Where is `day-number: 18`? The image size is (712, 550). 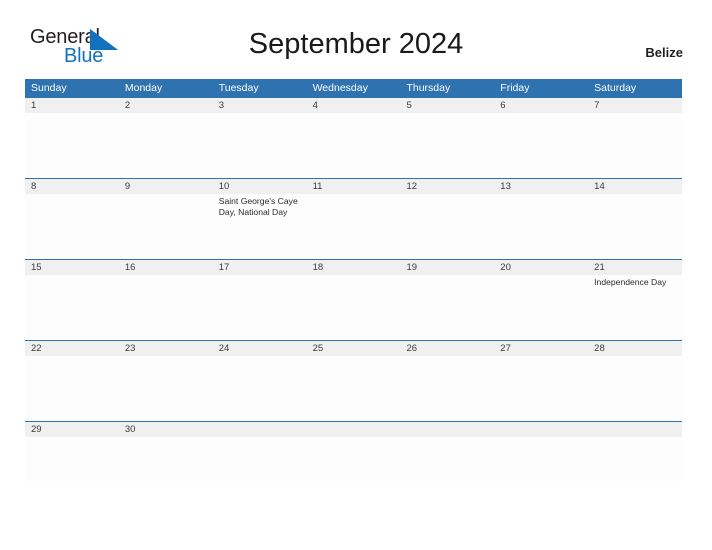
day-number: 18 is located at coordinates (354, 267).